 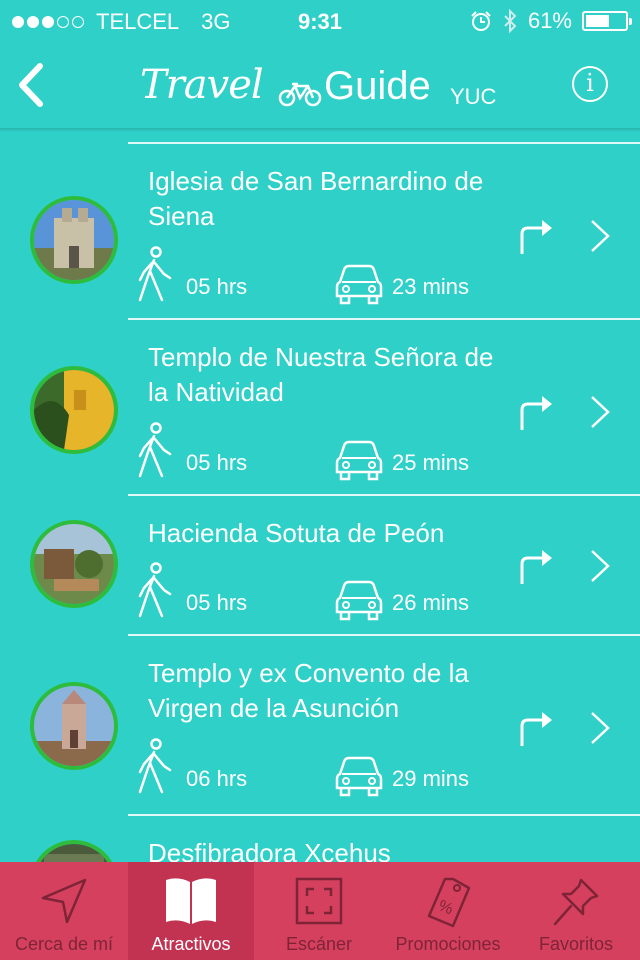 What do you see at coordinates (448, 944) in the screenshot?
I see `tab-label: Promociones` at bounding box center [448, 944].